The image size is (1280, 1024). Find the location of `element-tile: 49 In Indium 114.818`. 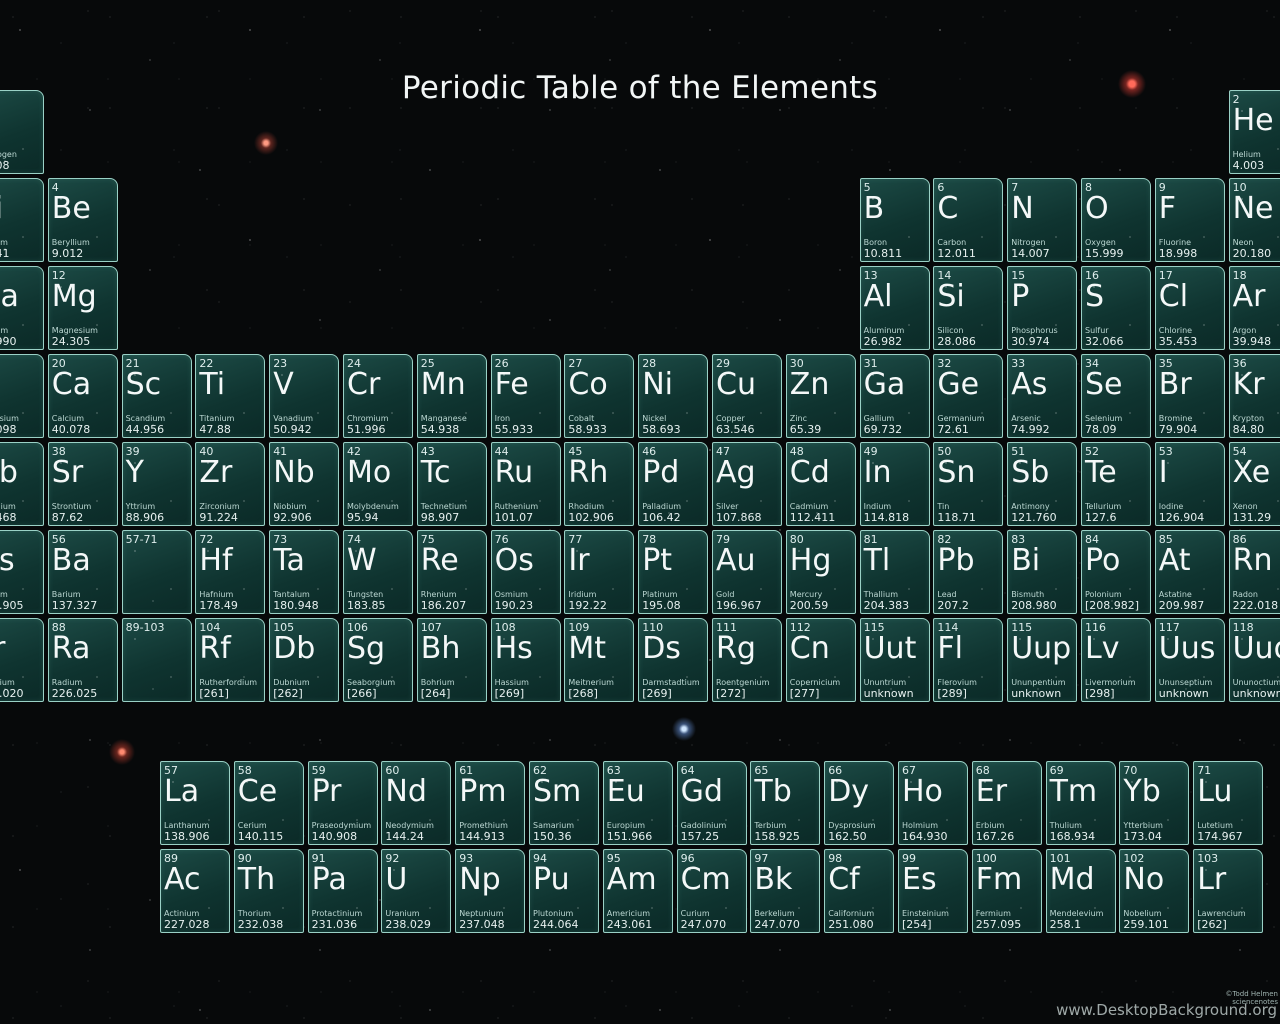

element-tile: 49 In Indium 114.818 is located at coordinates (894, 484).